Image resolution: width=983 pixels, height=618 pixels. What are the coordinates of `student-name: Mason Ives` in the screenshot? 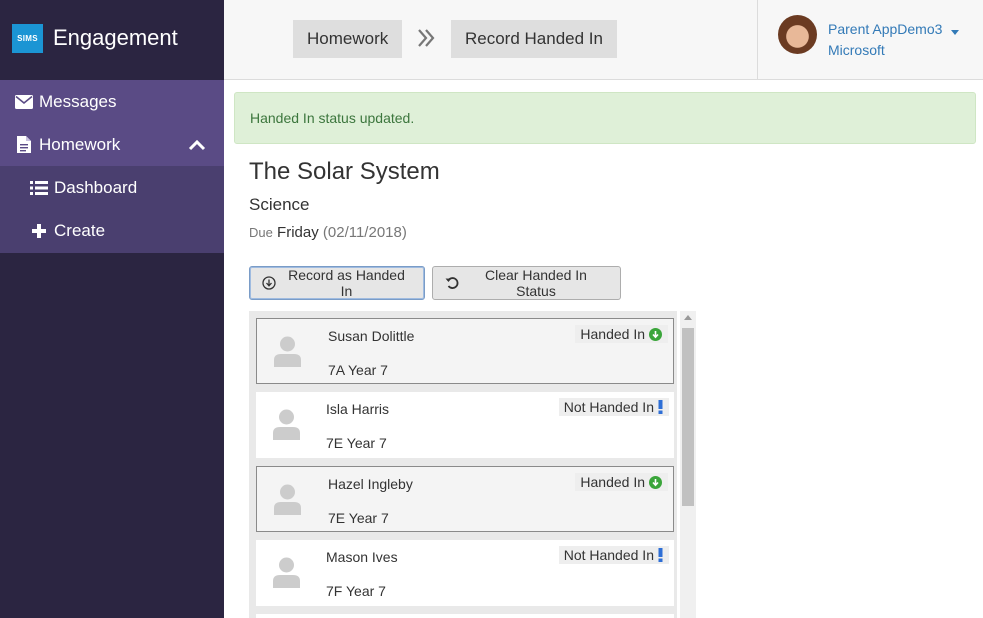 It's located at (362, 557).